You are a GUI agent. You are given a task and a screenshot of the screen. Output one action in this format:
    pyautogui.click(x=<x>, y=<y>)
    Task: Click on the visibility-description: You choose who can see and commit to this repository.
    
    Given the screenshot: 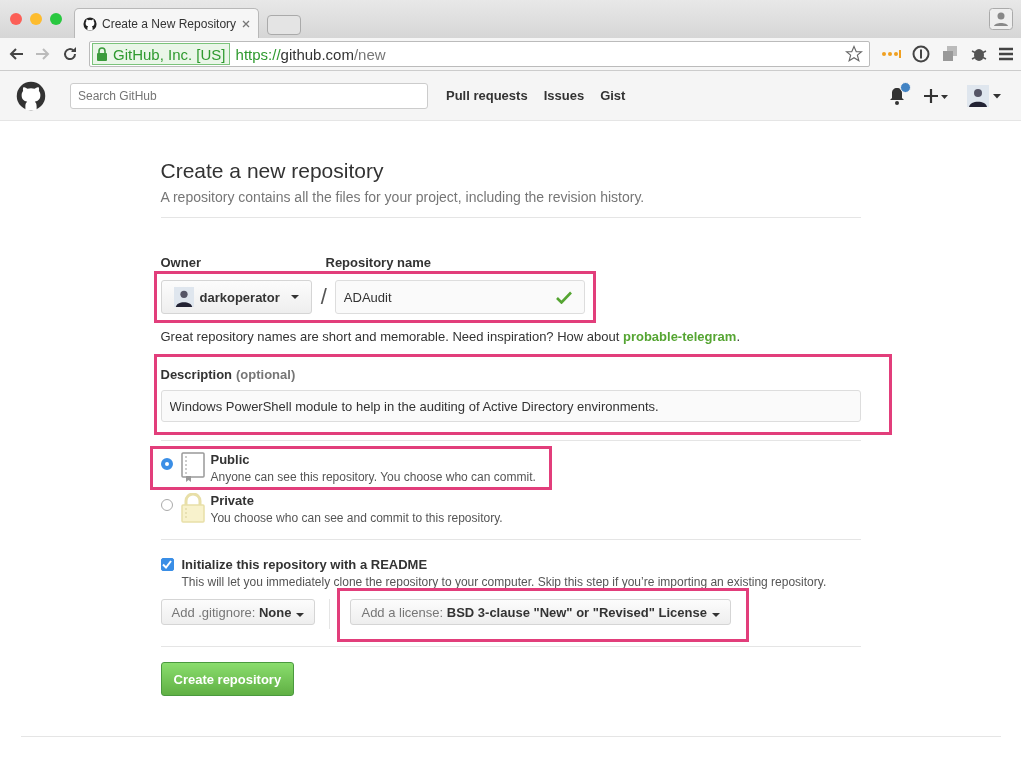 What is the action you would take?
    pyautogui.click(x=356, y=518)
    